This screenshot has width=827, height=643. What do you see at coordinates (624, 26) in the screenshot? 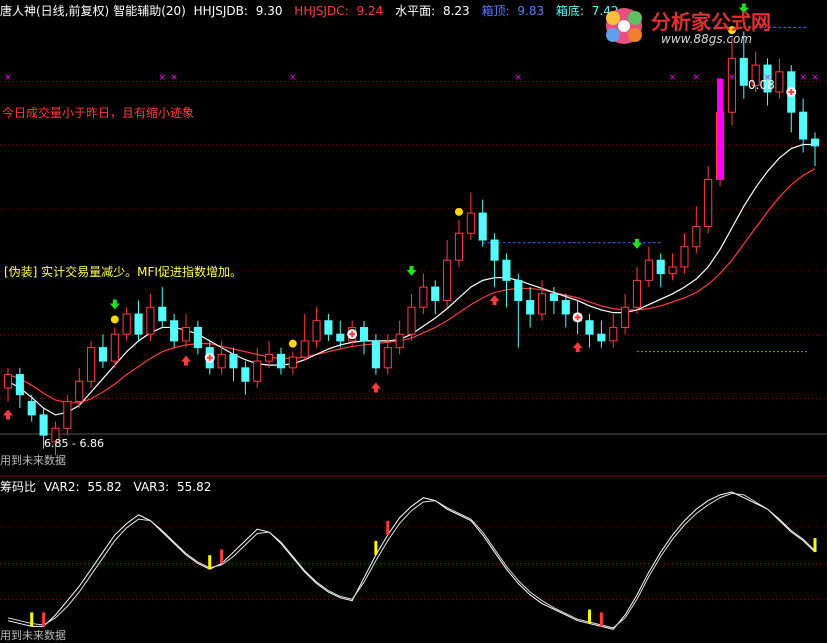
I see `flower-logo-icon` at bounding box center [624, 26].